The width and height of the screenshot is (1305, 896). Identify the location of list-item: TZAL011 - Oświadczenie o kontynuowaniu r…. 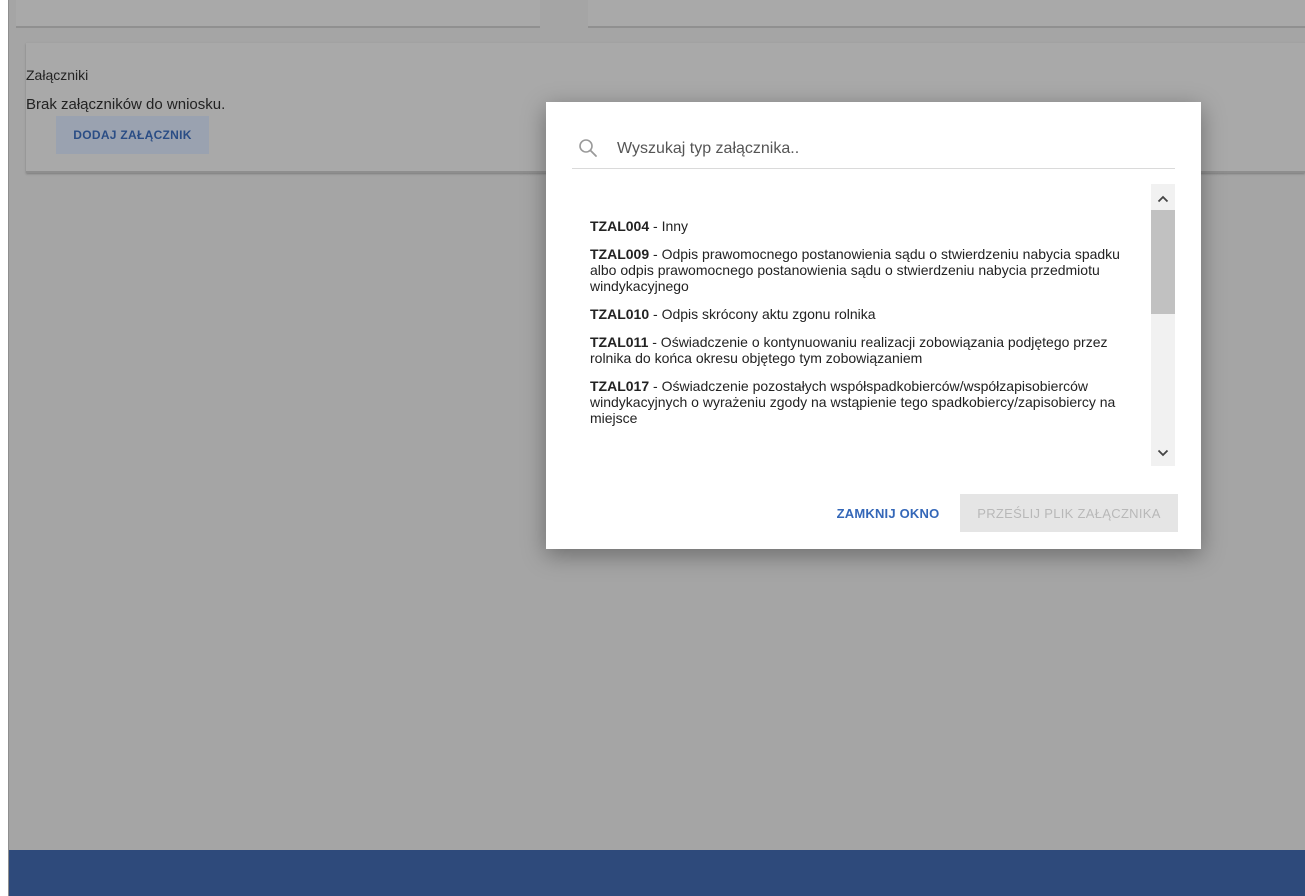
(870, 350).